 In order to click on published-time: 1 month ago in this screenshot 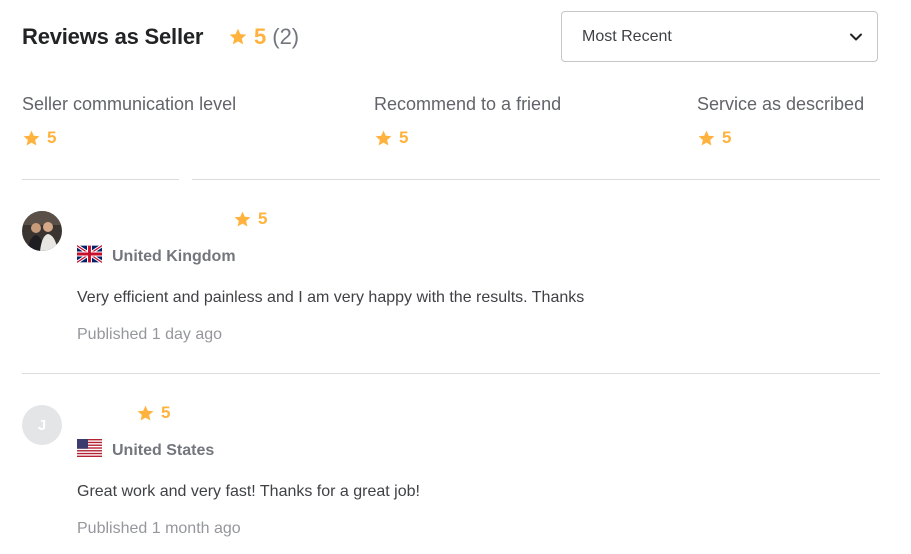, I will do `click(196, 528)`.